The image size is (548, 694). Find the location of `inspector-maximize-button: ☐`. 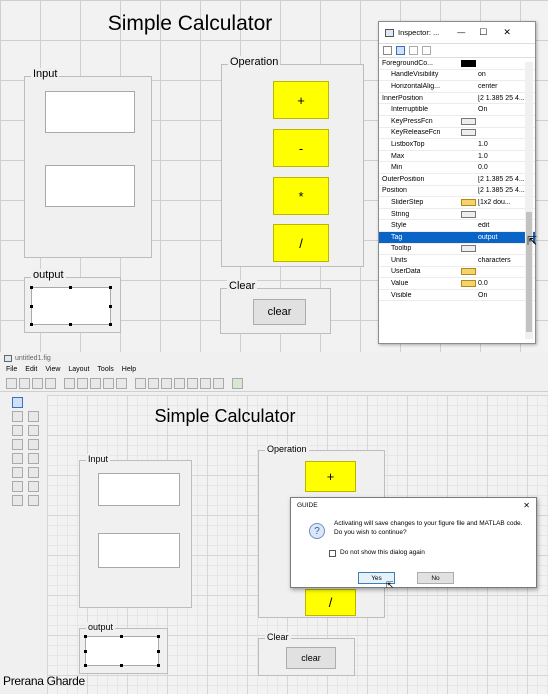

inspector-maximize-button: ☐ is located at coordinates (483, 32).